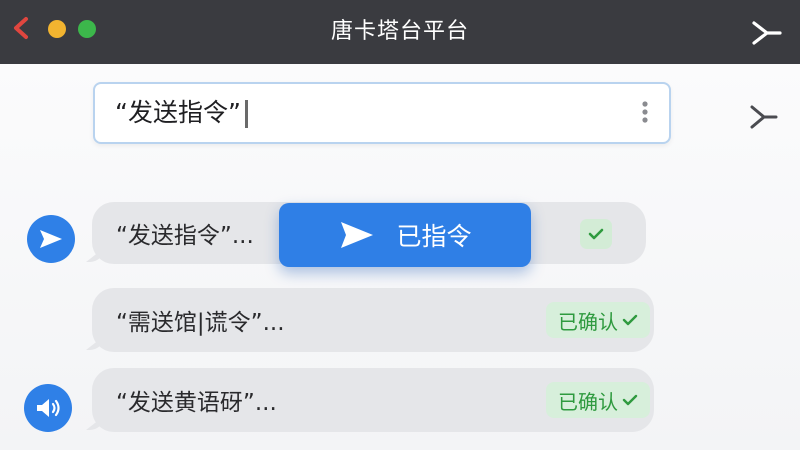  What do you see at coordinates (434, 236) in the screenshot?
I see `toast-label: 已指令` at bounding box center [434, 236].